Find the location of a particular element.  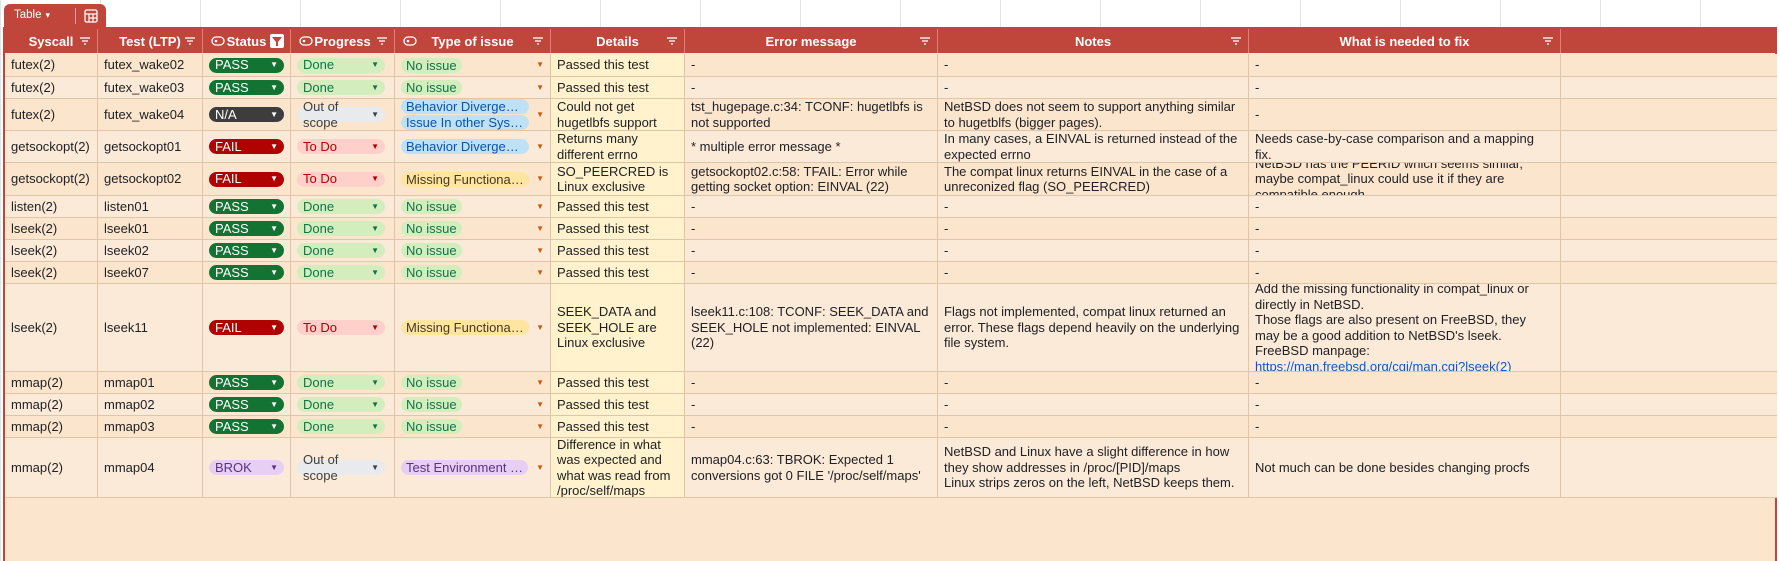

cell-progress: Out of scope ▼ is located at coordinates (343, 467).